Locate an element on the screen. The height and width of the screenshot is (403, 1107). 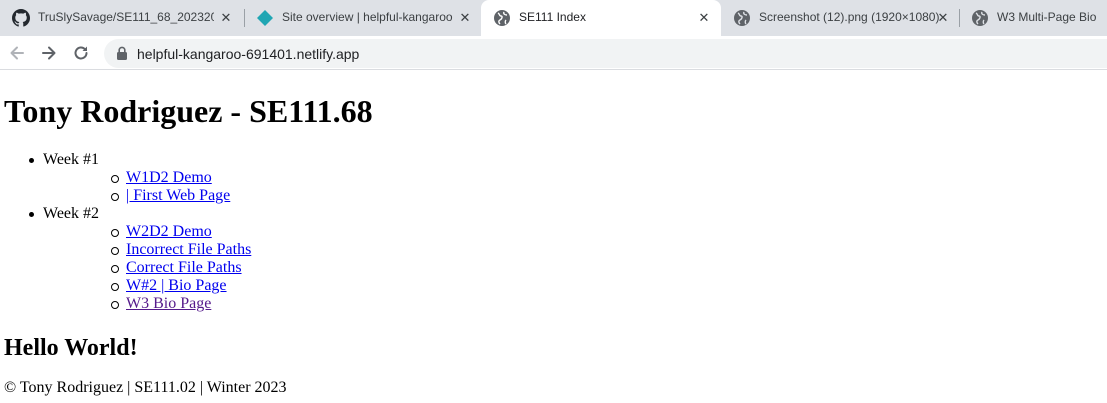
address-bar: helpful-kangaroo-691401.netlify.app is located at coordinates (605, 53).